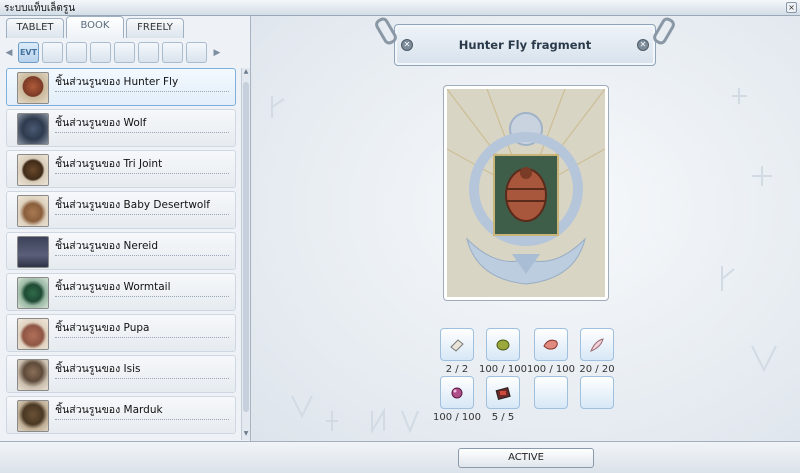 This screenshot has height=473, width=800. Describe the element at coordinates (155, 28) in the screenshot. I see `tab-freely: FREELY` at that location.